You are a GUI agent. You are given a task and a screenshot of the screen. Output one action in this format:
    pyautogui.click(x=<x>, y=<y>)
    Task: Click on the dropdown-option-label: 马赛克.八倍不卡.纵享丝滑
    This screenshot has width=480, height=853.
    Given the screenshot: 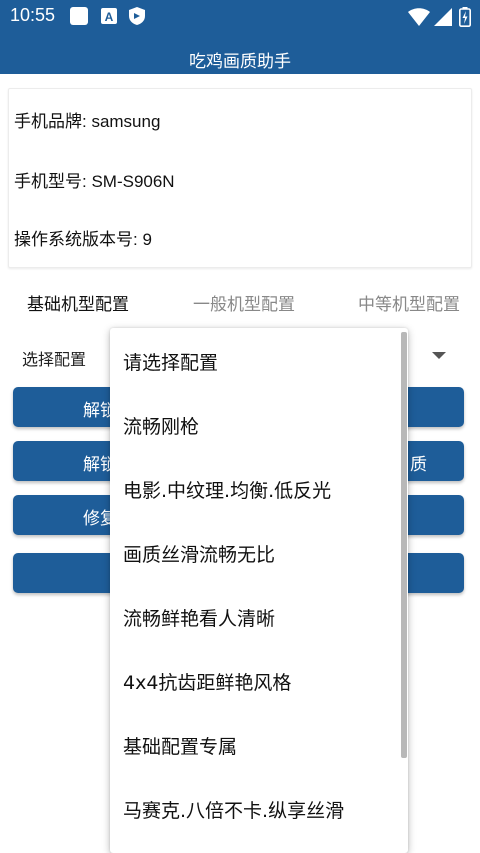 What is the action you would take?
    pyautogui.click(x=234, y=811)
    